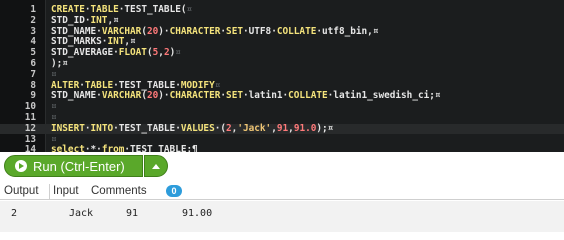 Image resolution: width=564 pixels, height=240 pixels. Describe the element at coordinates (81, 213) in the screenshot. I see `output-cell-name: Jack` at that location.